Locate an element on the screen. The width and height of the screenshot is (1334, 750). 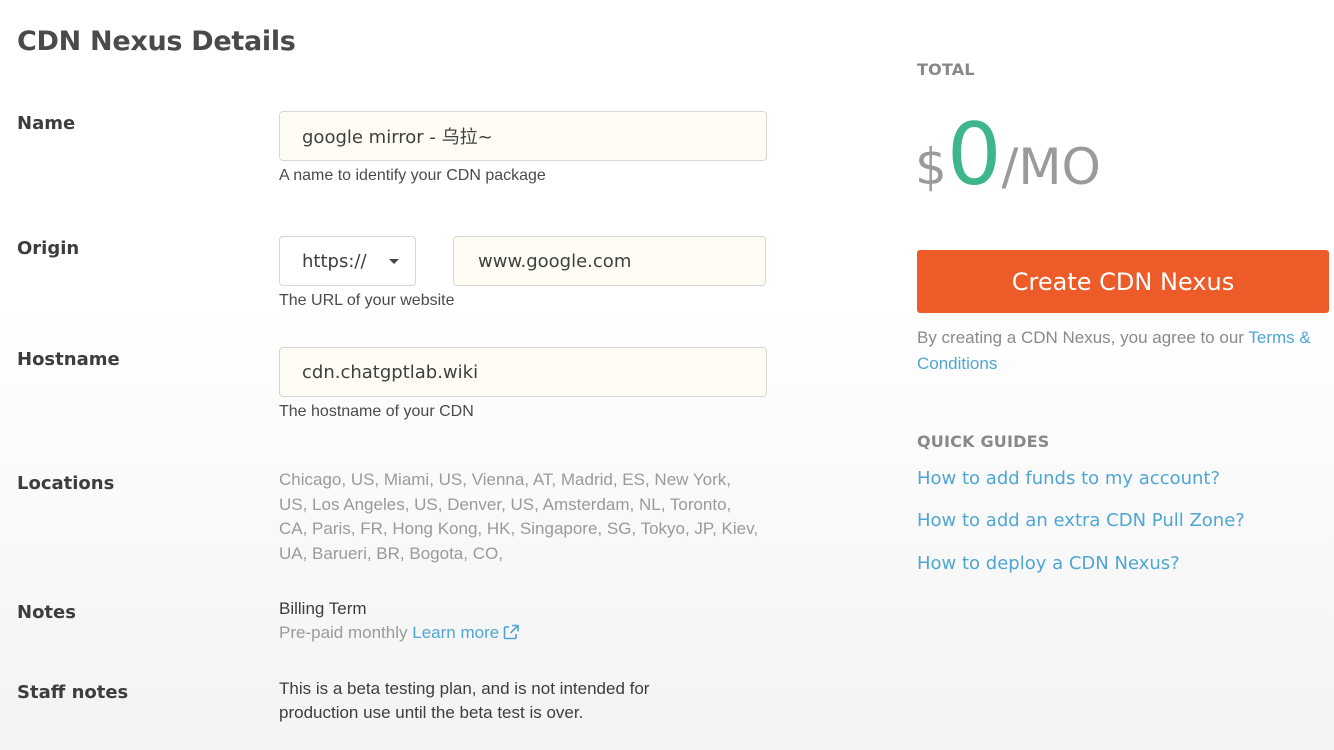
hostname-input: cdn.chatgptlab.wiki is located at coordinates (523, 372).